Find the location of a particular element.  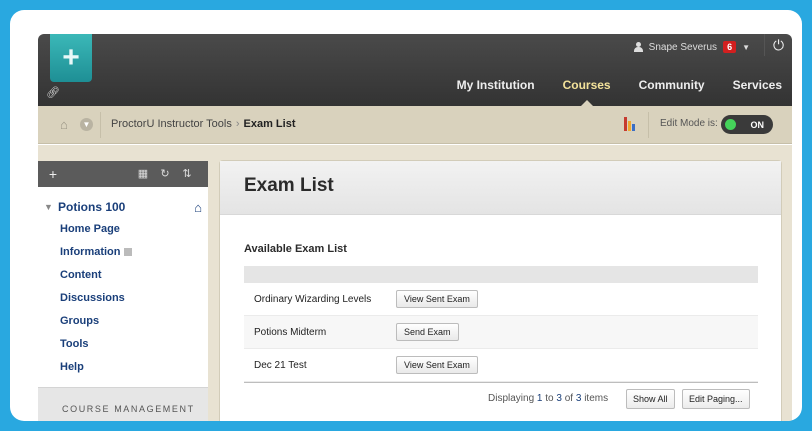

table-header is located at coordinates (501, 274).